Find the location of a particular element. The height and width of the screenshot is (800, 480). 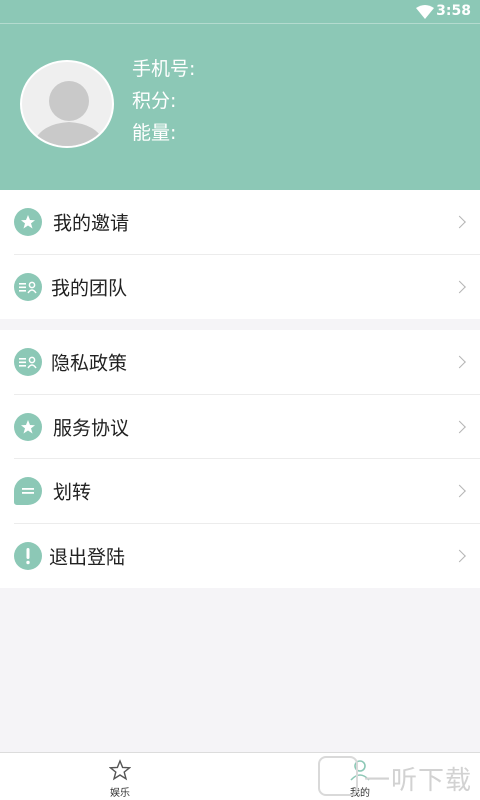

watermark: 一听下载 is located at coordinates (399, 776).